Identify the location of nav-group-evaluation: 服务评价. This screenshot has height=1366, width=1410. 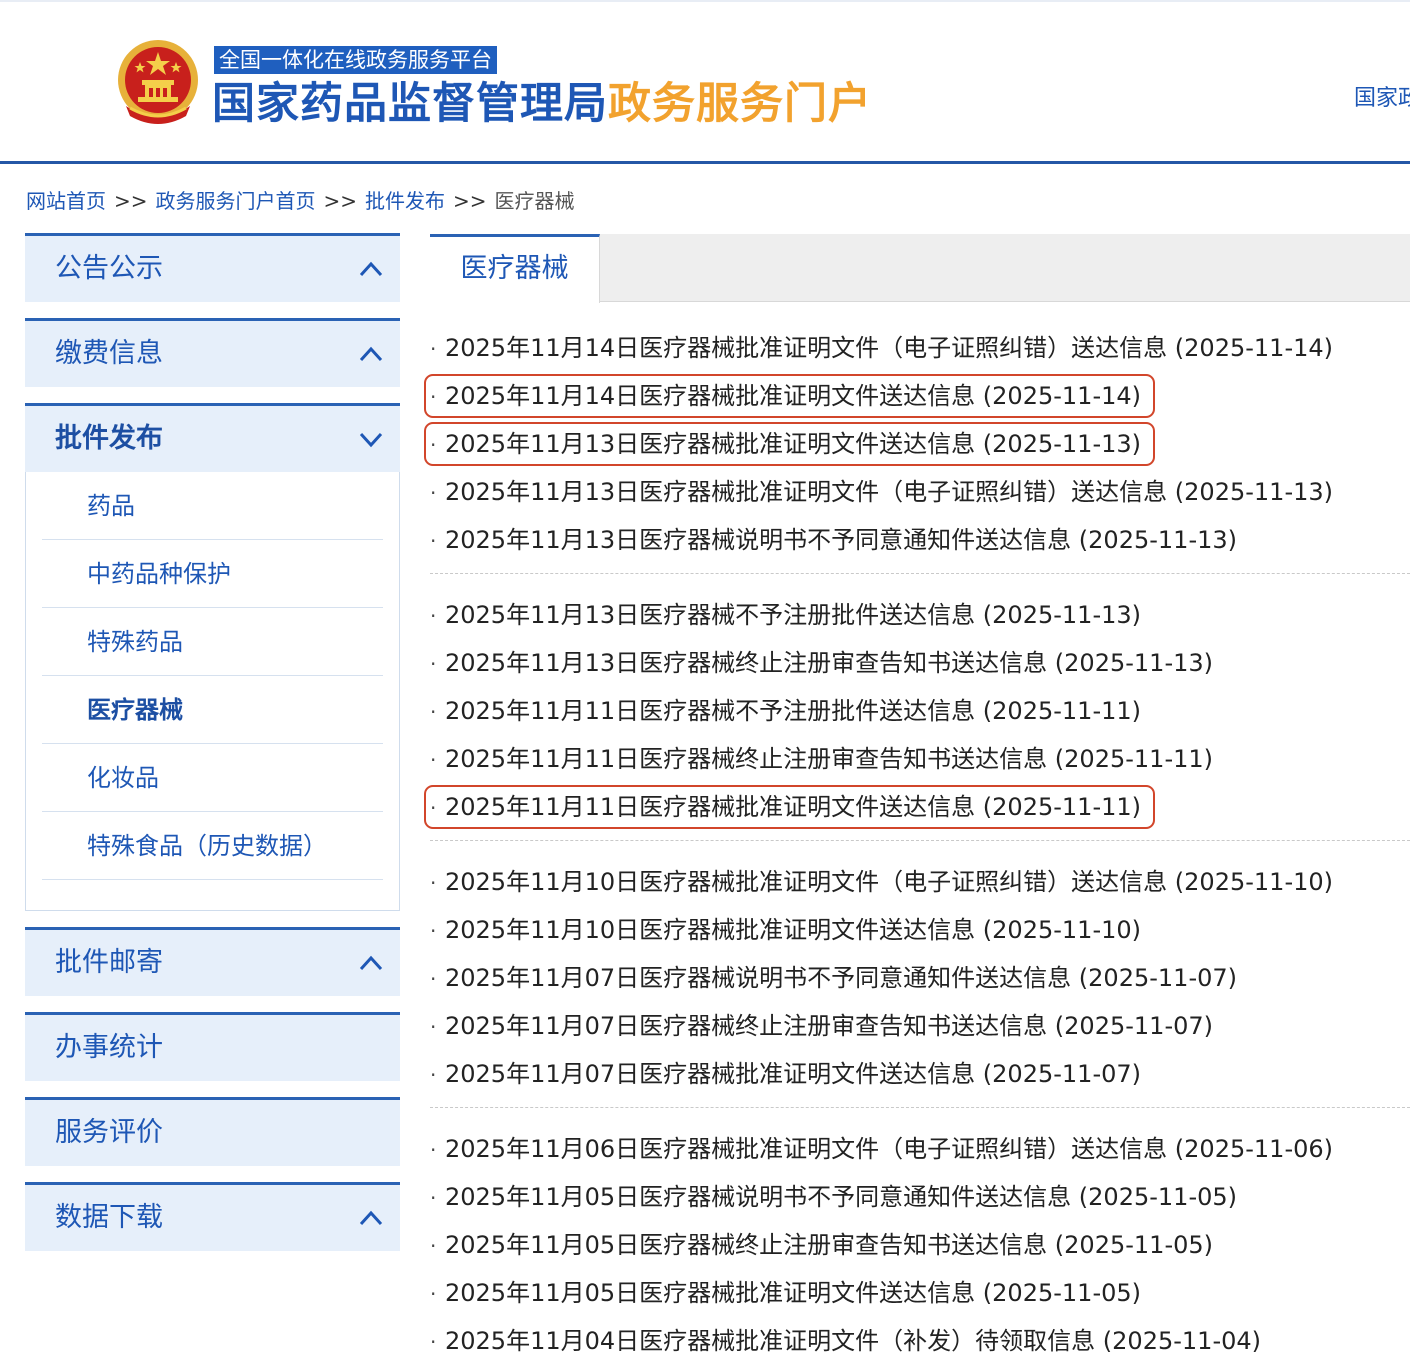
(212, 1131).